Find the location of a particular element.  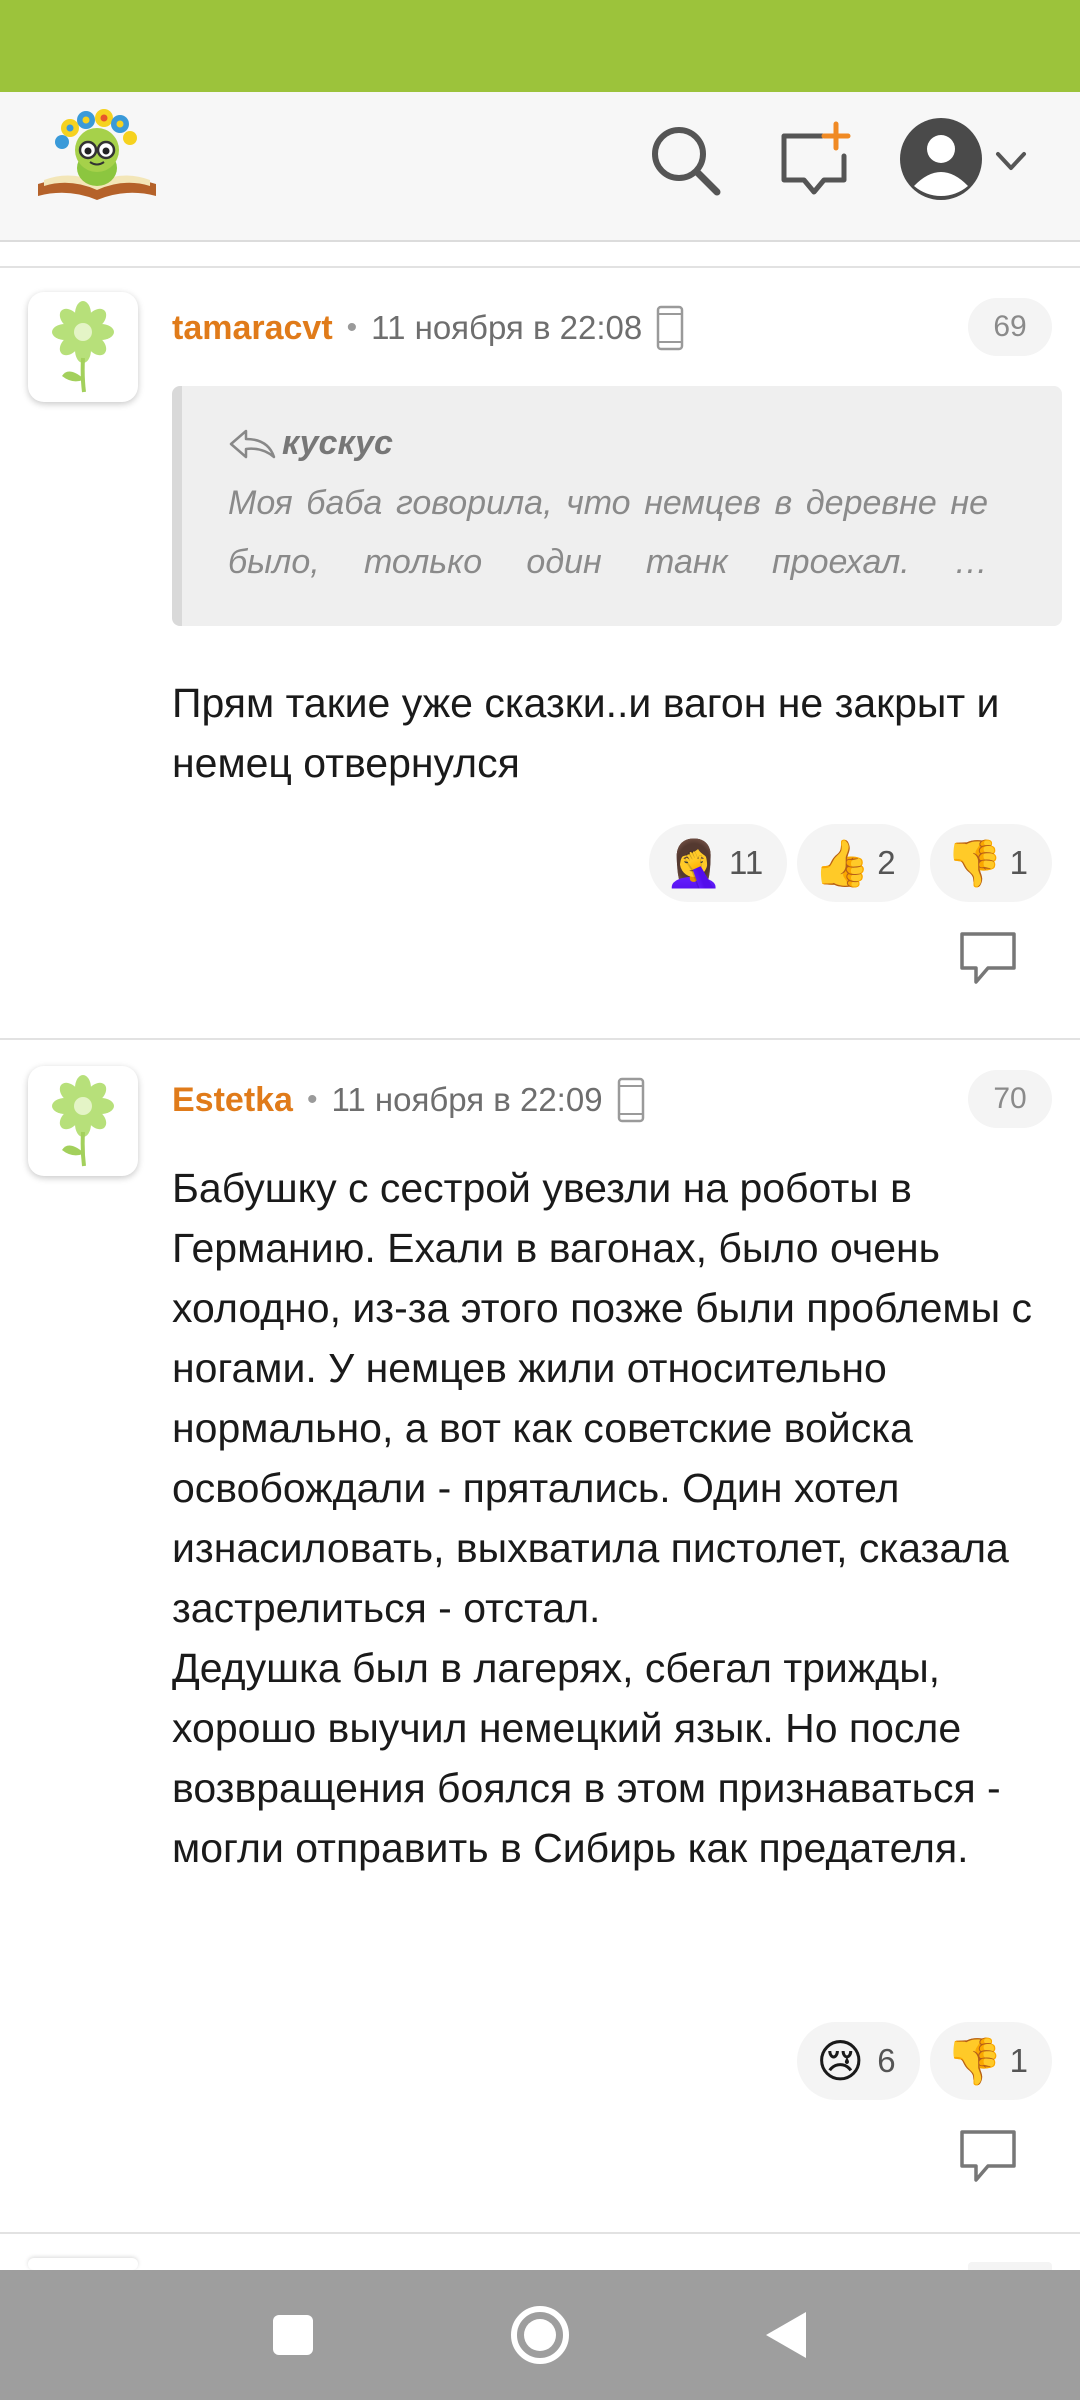

status-bar is located at coordinates (540, 46).